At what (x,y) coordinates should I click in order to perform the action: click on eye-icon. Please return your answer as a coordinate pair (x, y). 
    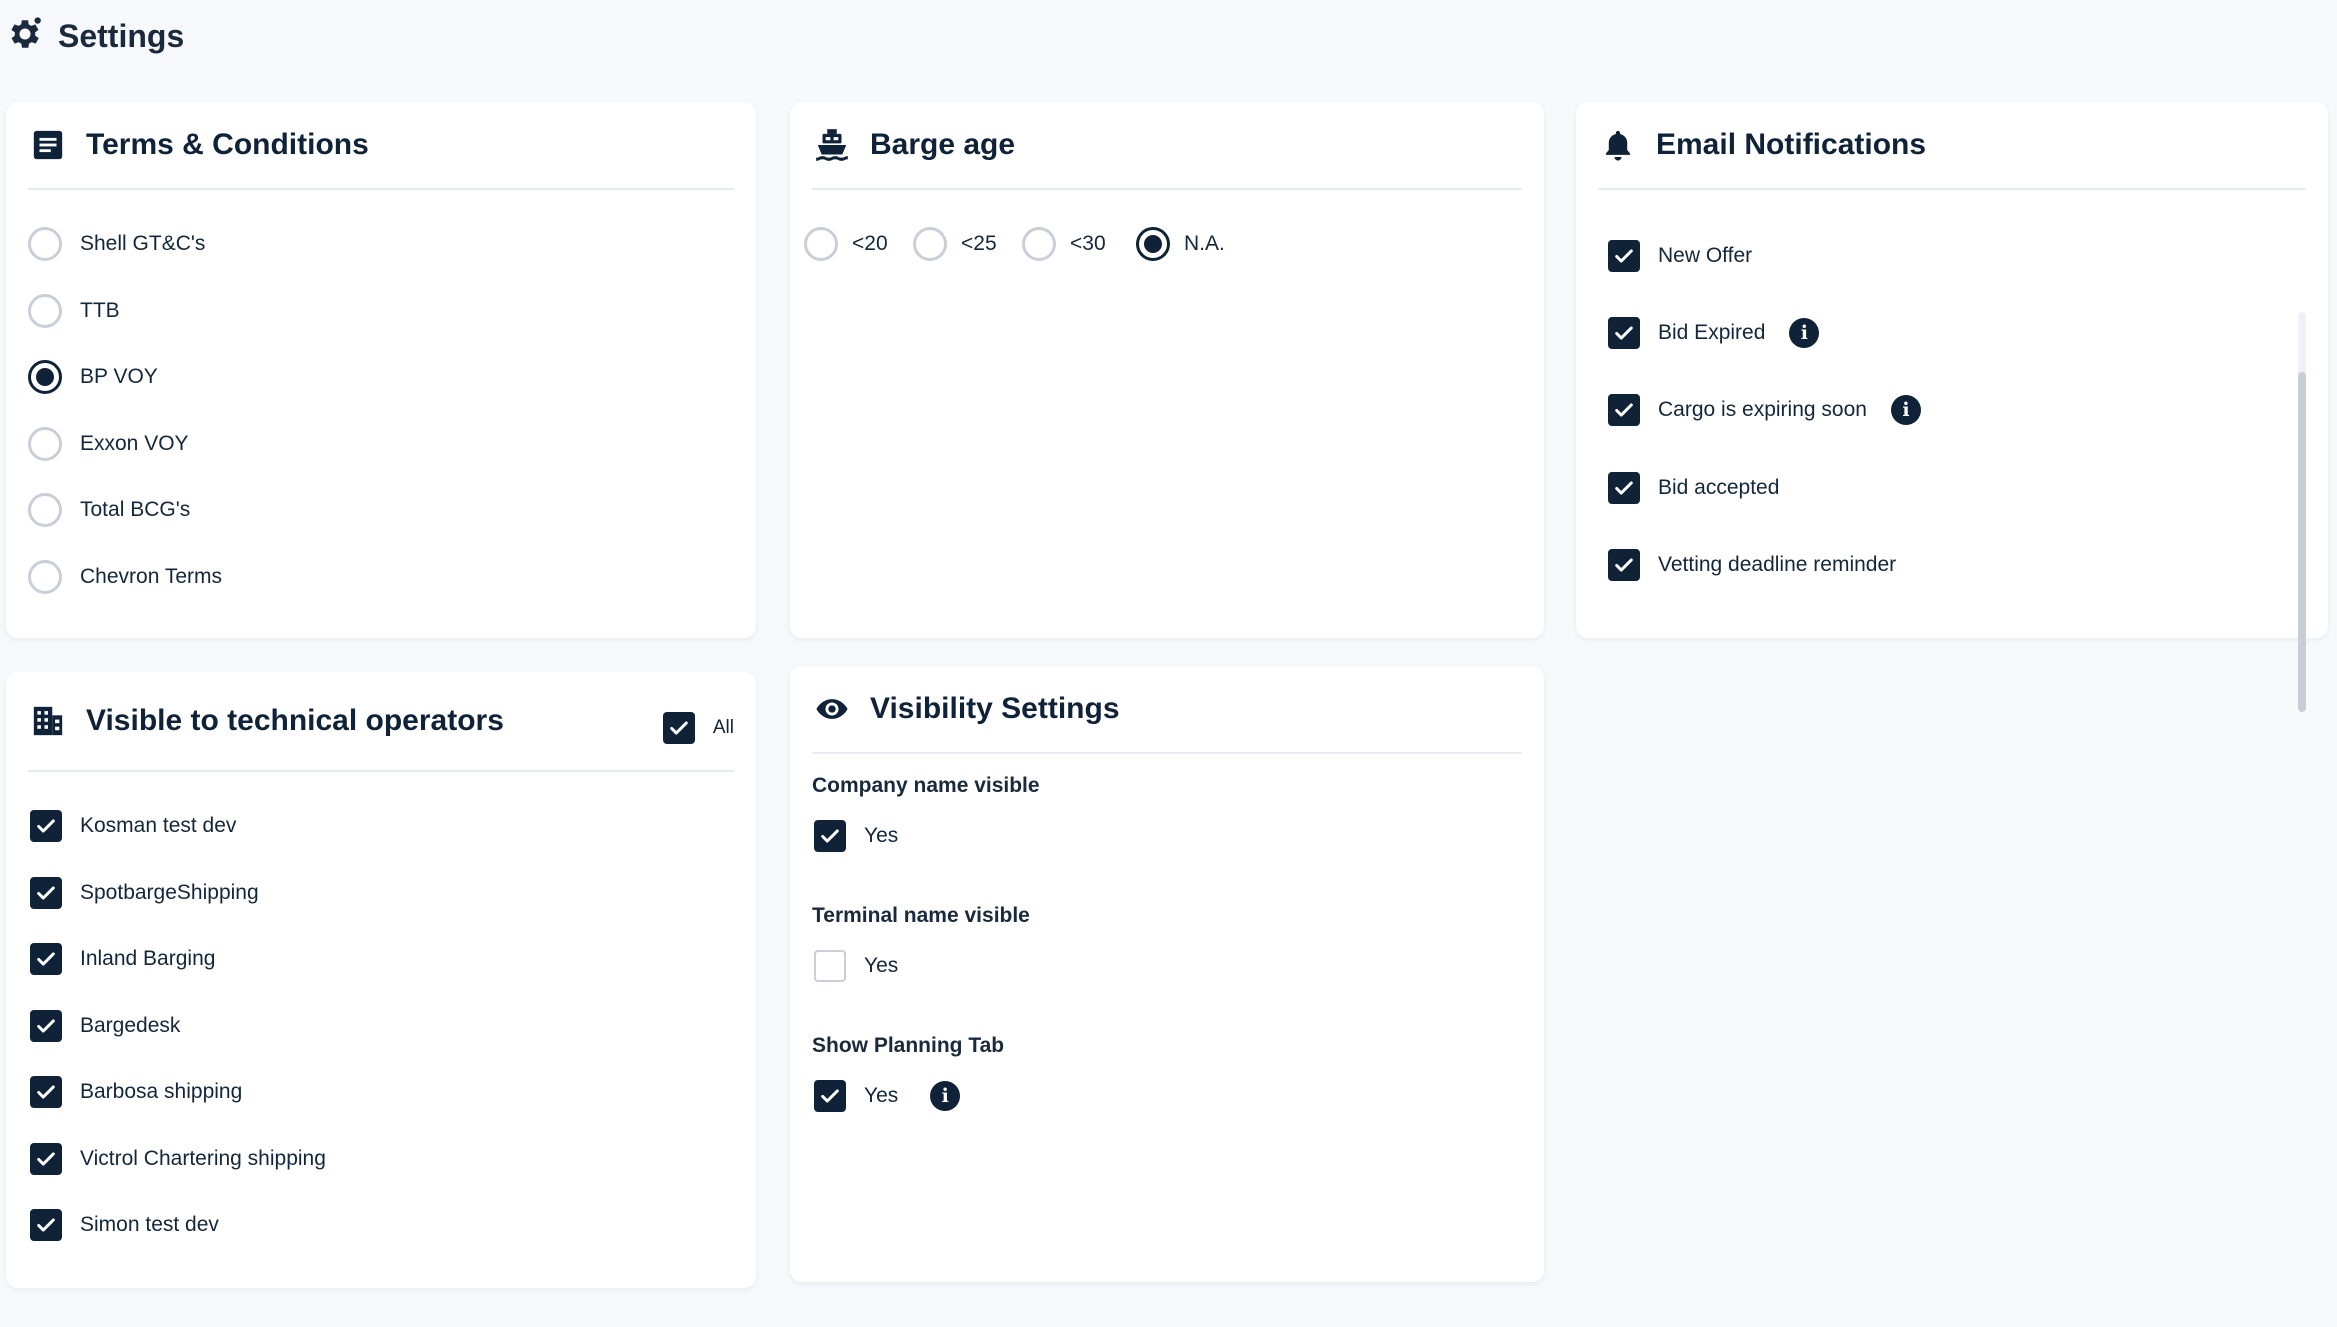
    Looking at the image, I should click on (832, 709).